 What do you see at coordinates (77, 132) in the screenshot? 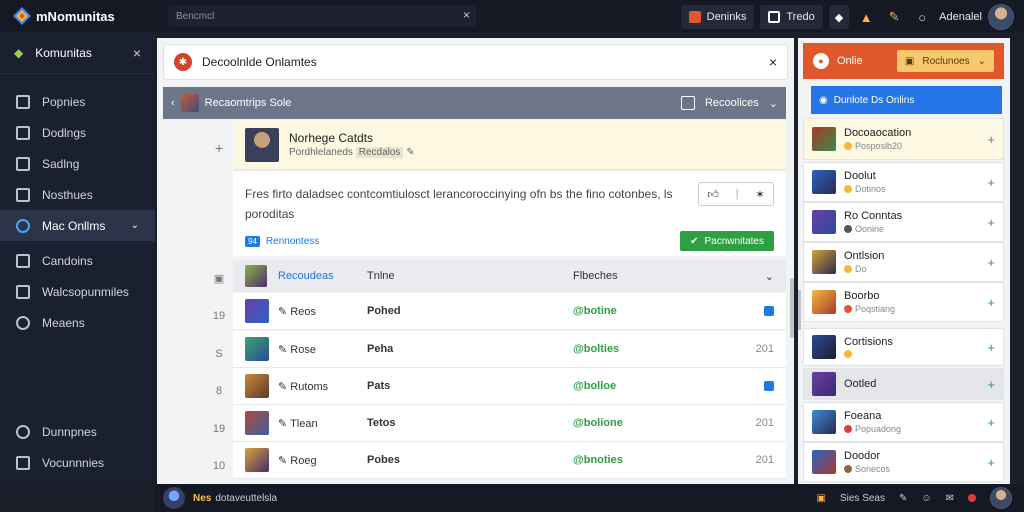
I see `sidebar-item-dodlngs: Dodlngs` at bounding box center [77, 132].